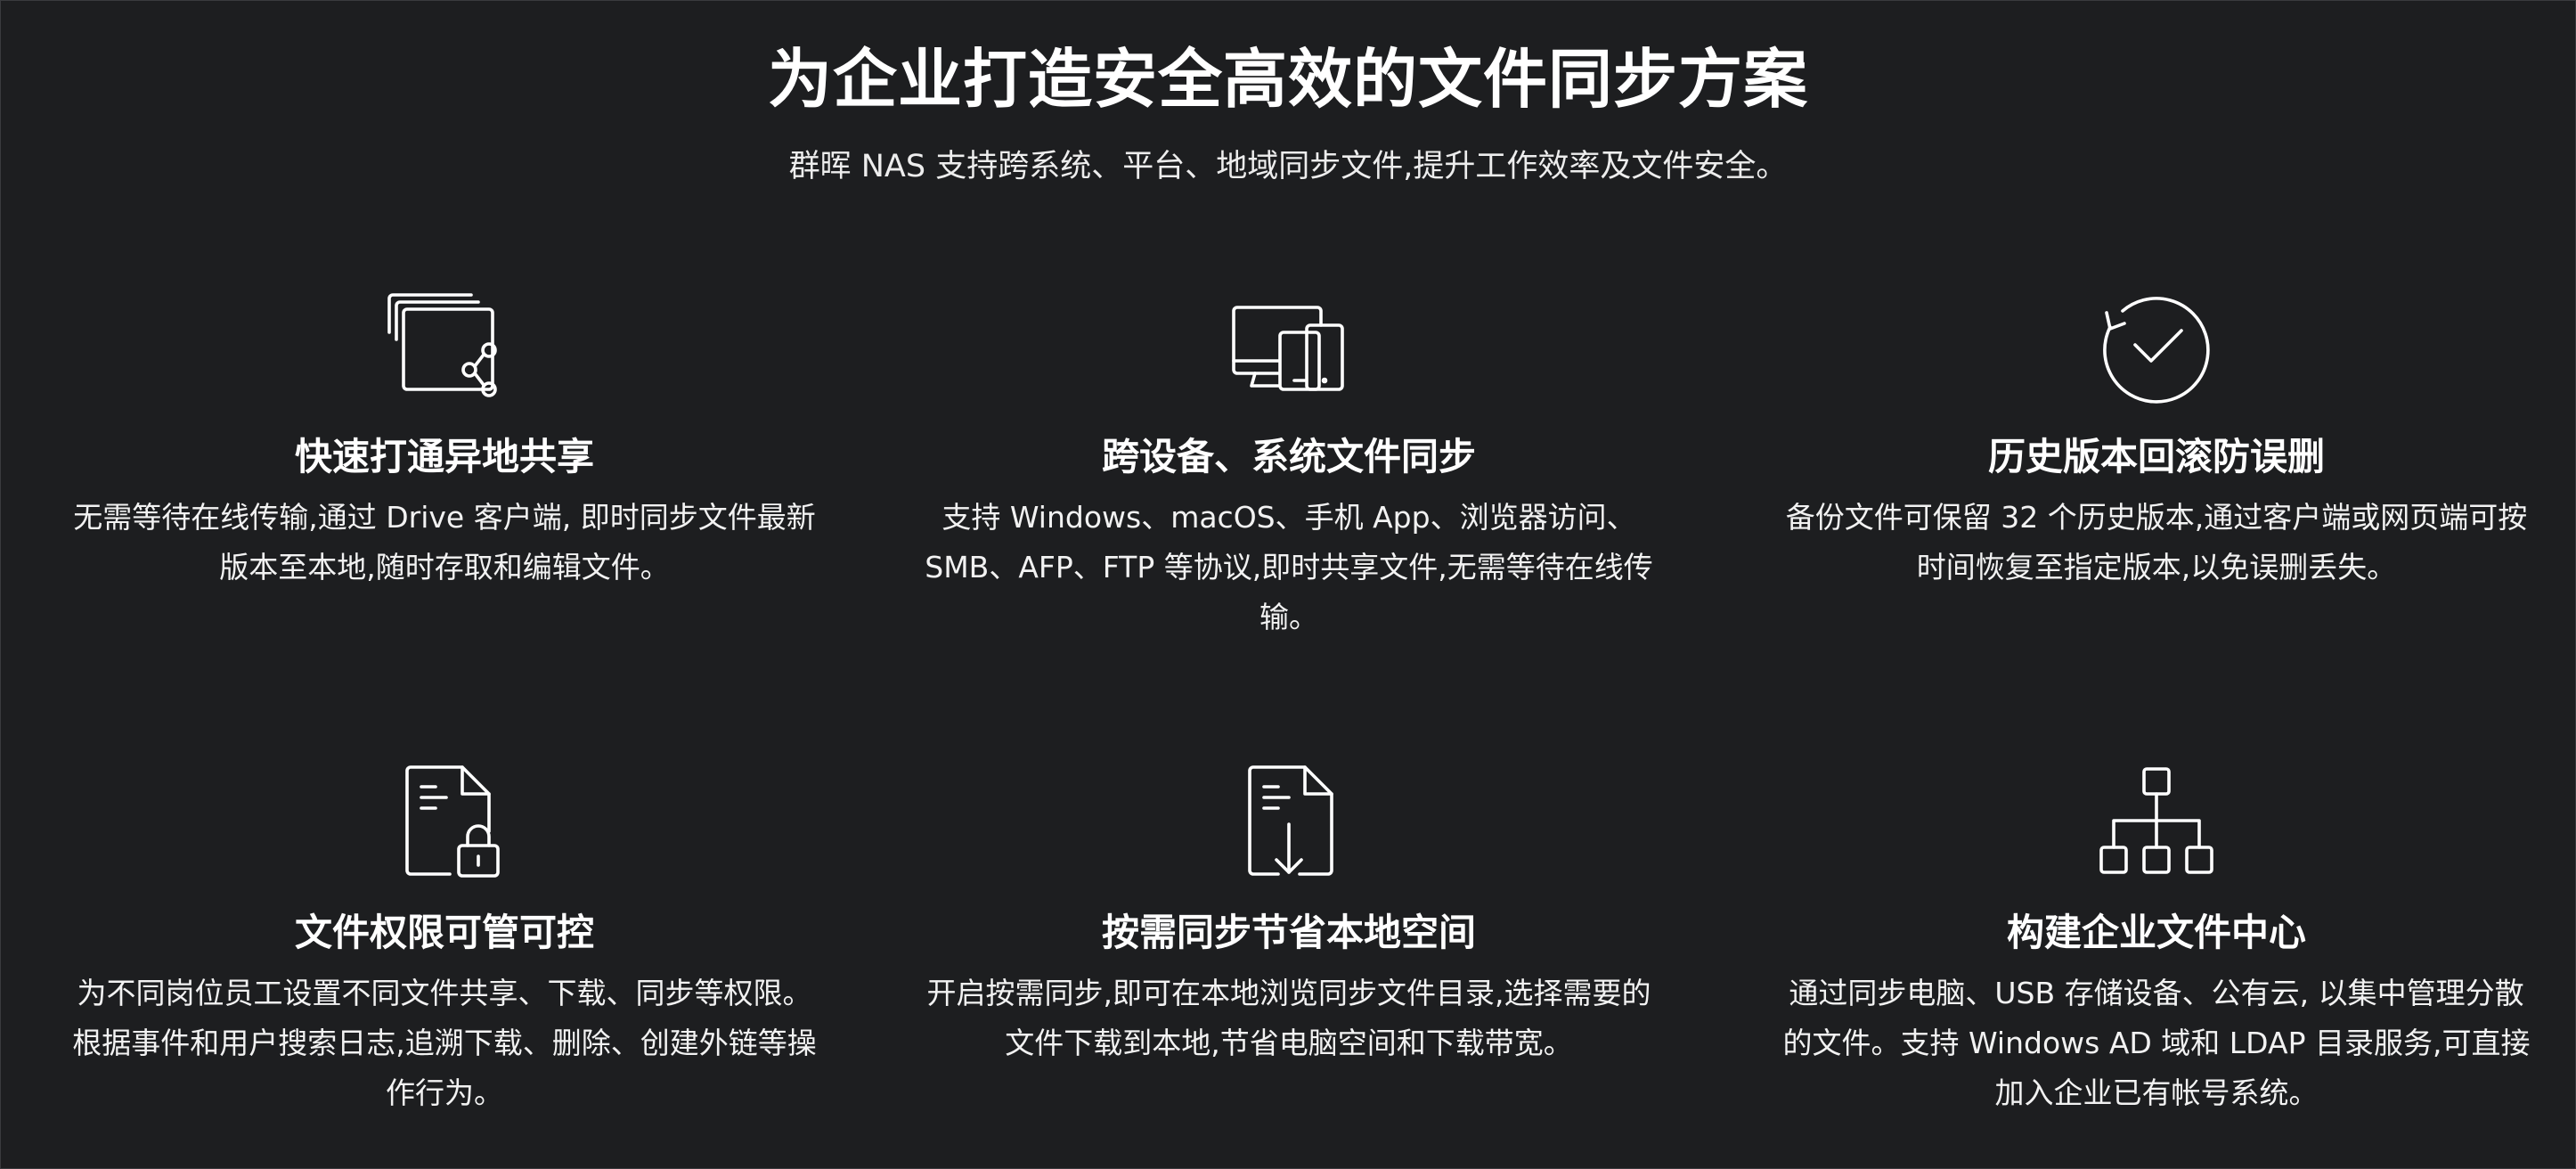 The image size is (2576, 1169). What do you see at coordinates (445, 820) in the screenshot?
I see `file-lock-icon` at bounding box center [445, 820].